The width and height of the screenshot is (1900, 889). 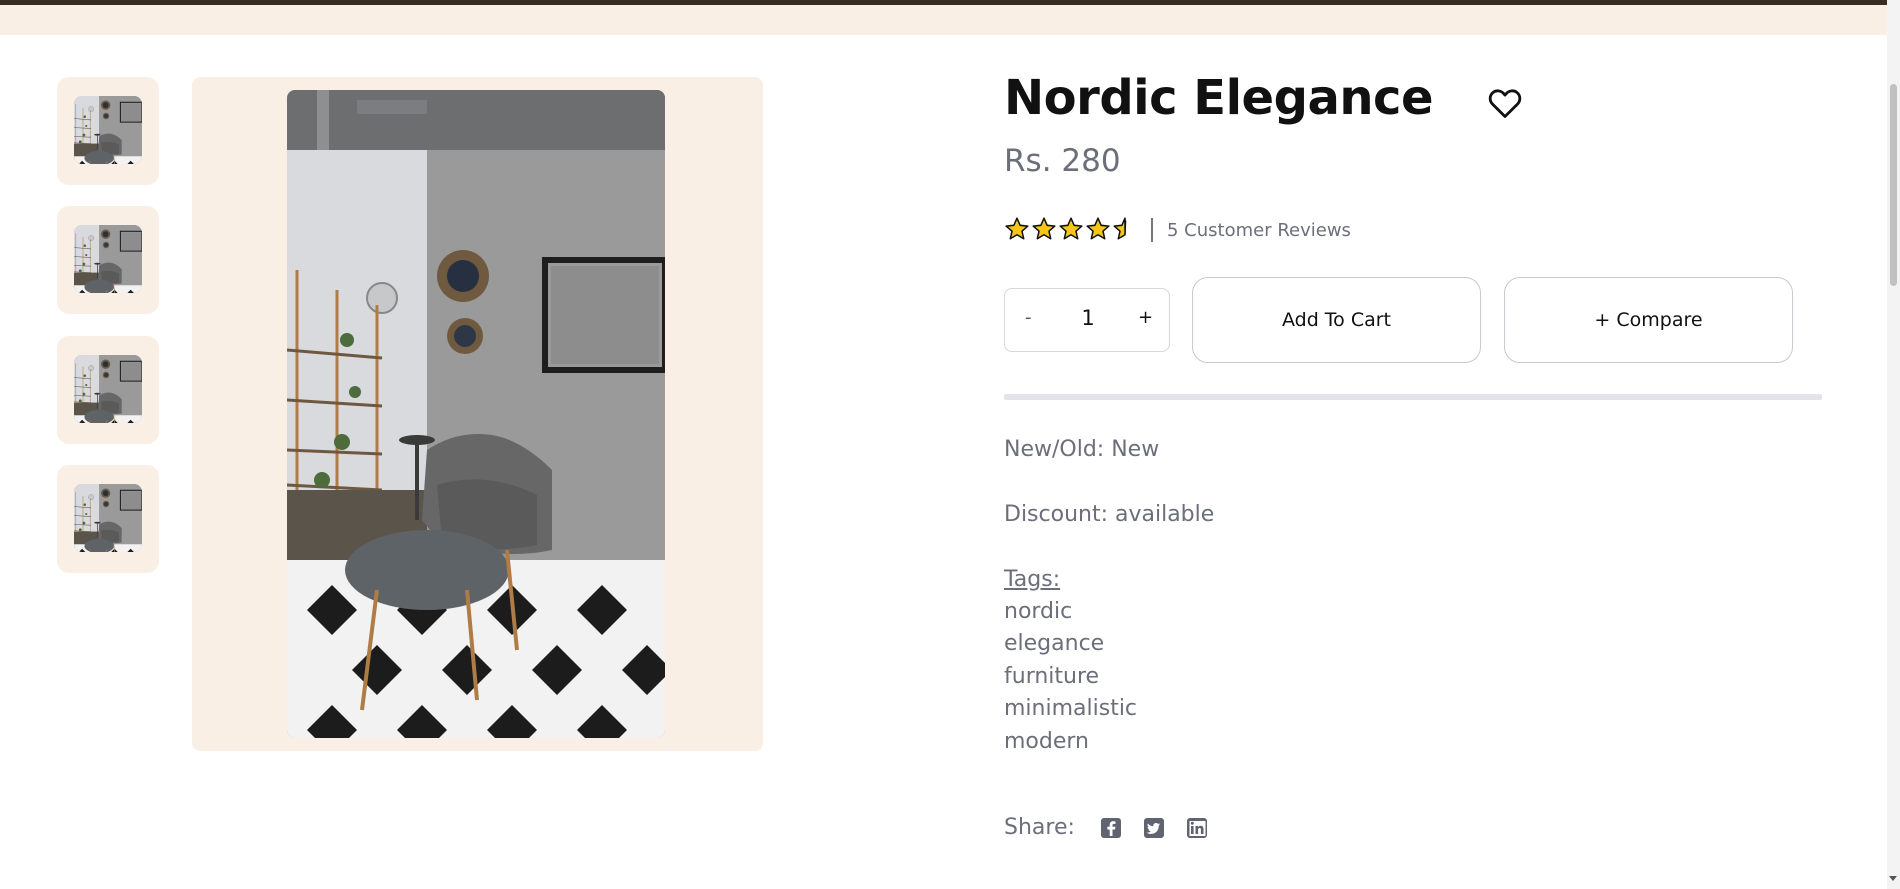 I want to click on page-scrollbar, so click(x=1893, y=444).